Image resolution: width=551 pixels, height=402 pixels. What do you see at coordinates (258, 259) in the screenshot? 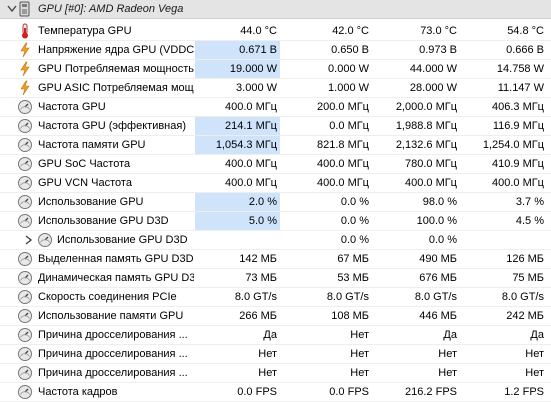
I see `value-current: 142 МБ` at bounding box center [258, 259].